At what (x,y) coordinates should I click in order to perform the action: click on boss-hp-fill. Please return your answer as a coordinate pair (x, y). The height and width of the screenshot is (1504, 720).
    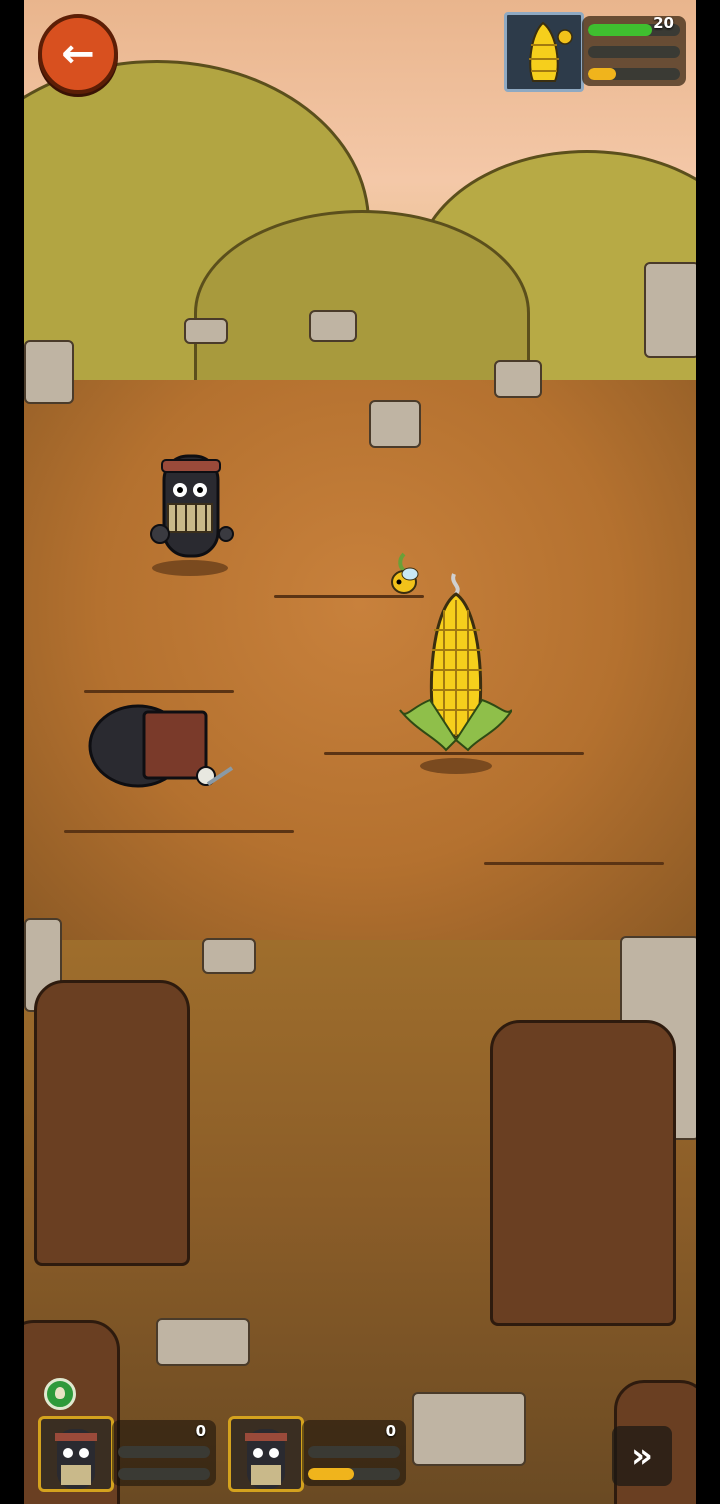
    Looking at the image, I should click on (620, 30).